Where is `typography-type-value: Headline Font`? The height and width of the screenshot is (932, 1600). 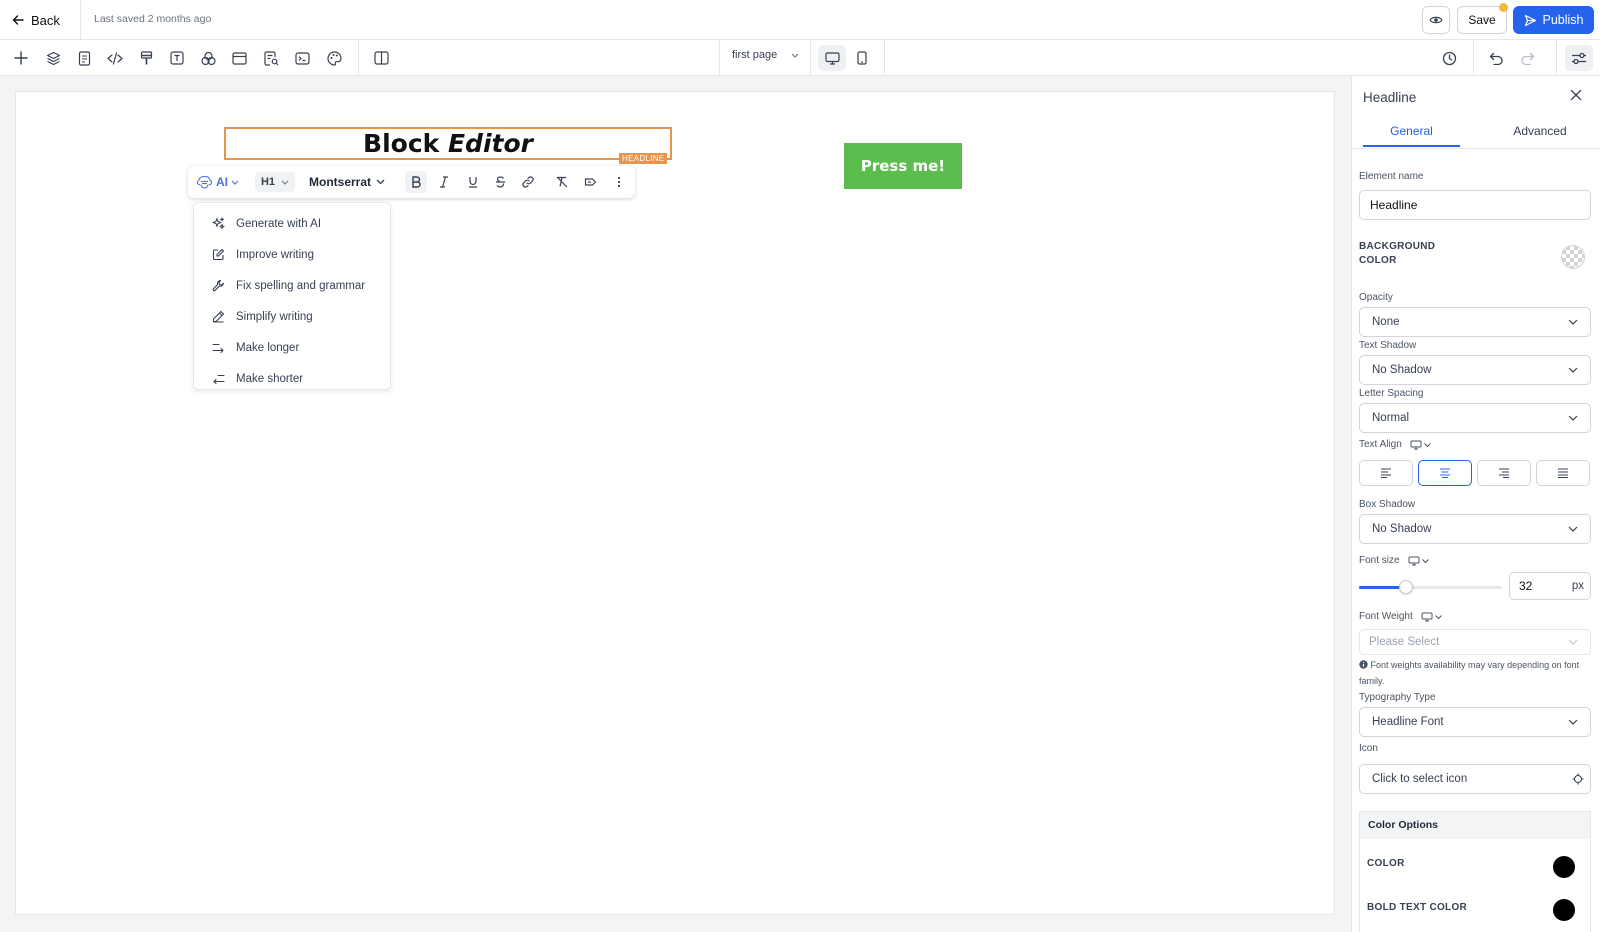 typography-type-value: Headline Font is located at coordinates (1408, 722).